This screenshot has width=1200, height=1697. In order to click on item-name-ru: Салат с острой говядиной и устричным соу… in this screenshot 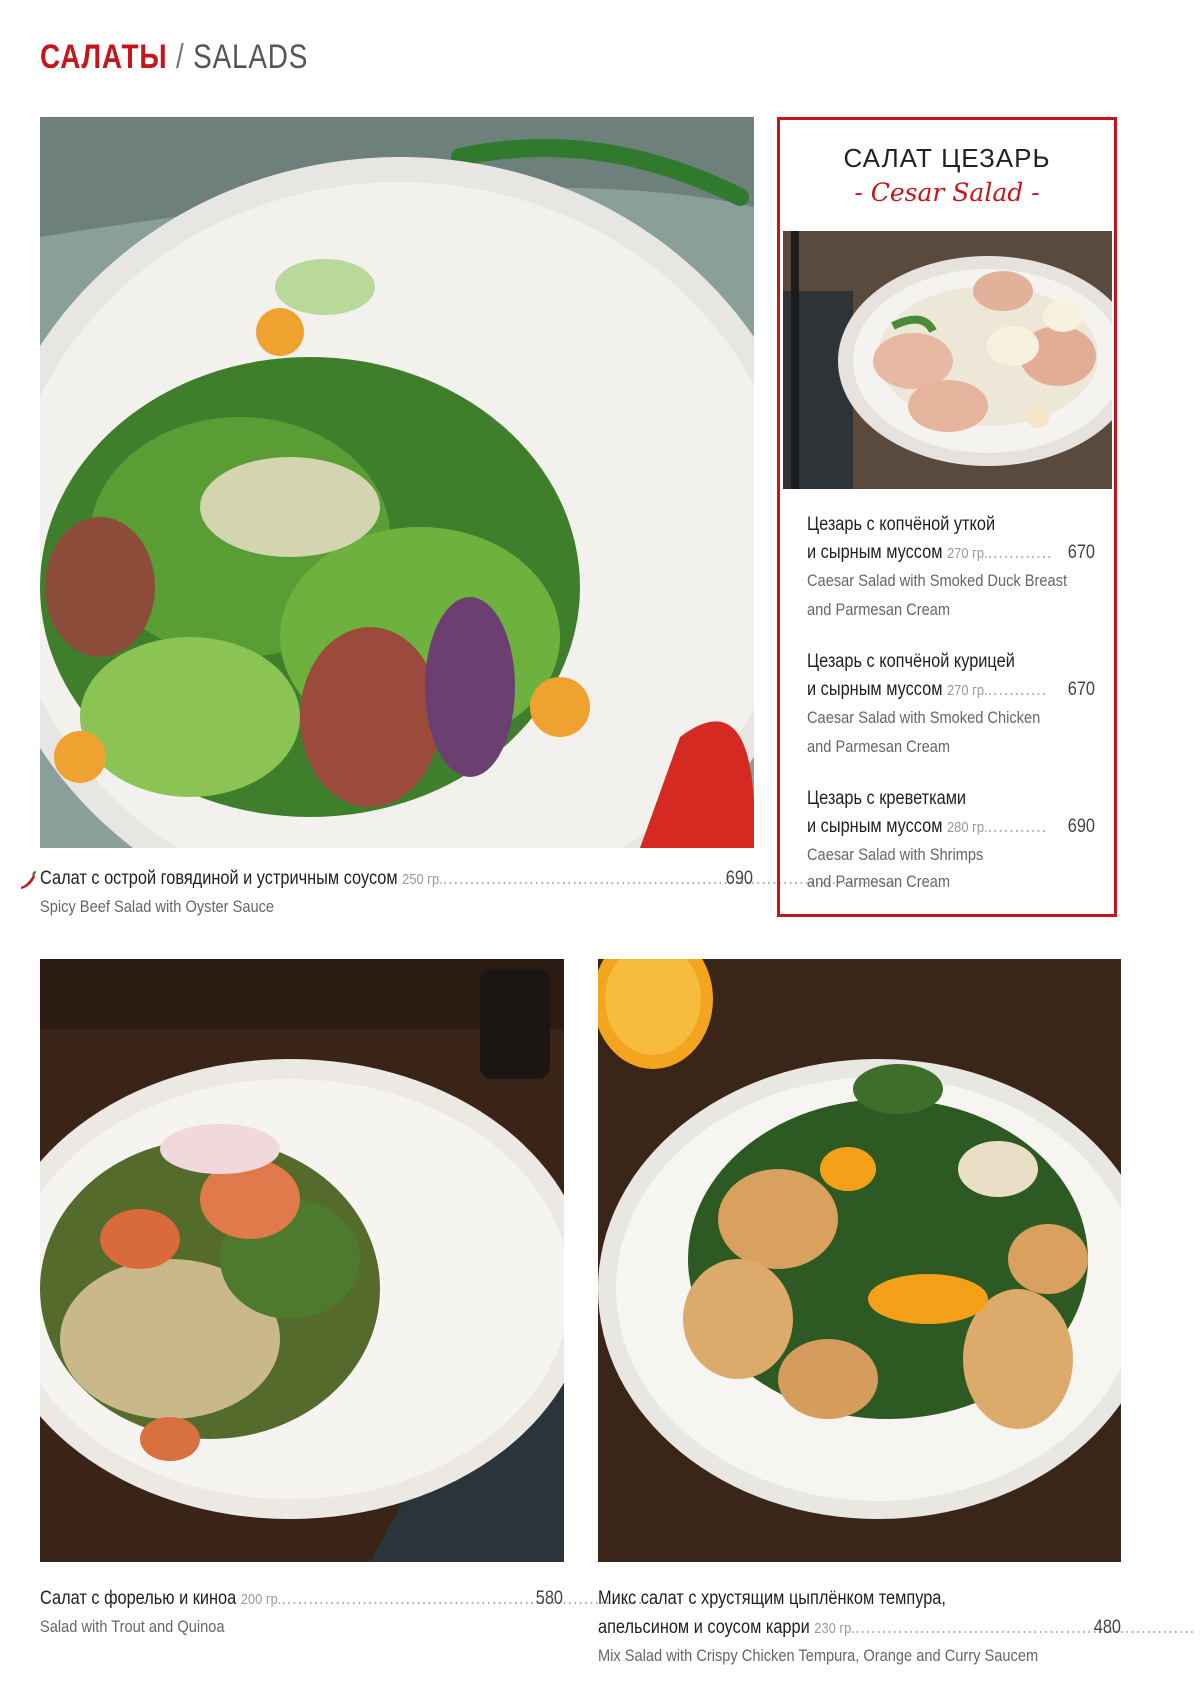, I will do `click(219, 878)`.